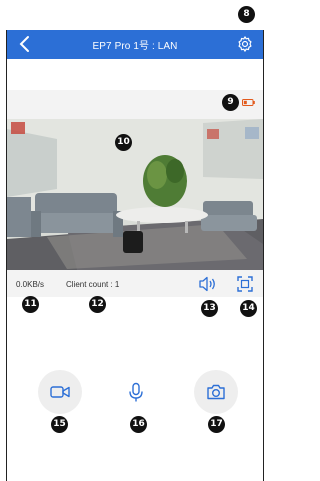 This screenshot has width=320, height=481. I want to click on speaker-icon, so click(207, 284).